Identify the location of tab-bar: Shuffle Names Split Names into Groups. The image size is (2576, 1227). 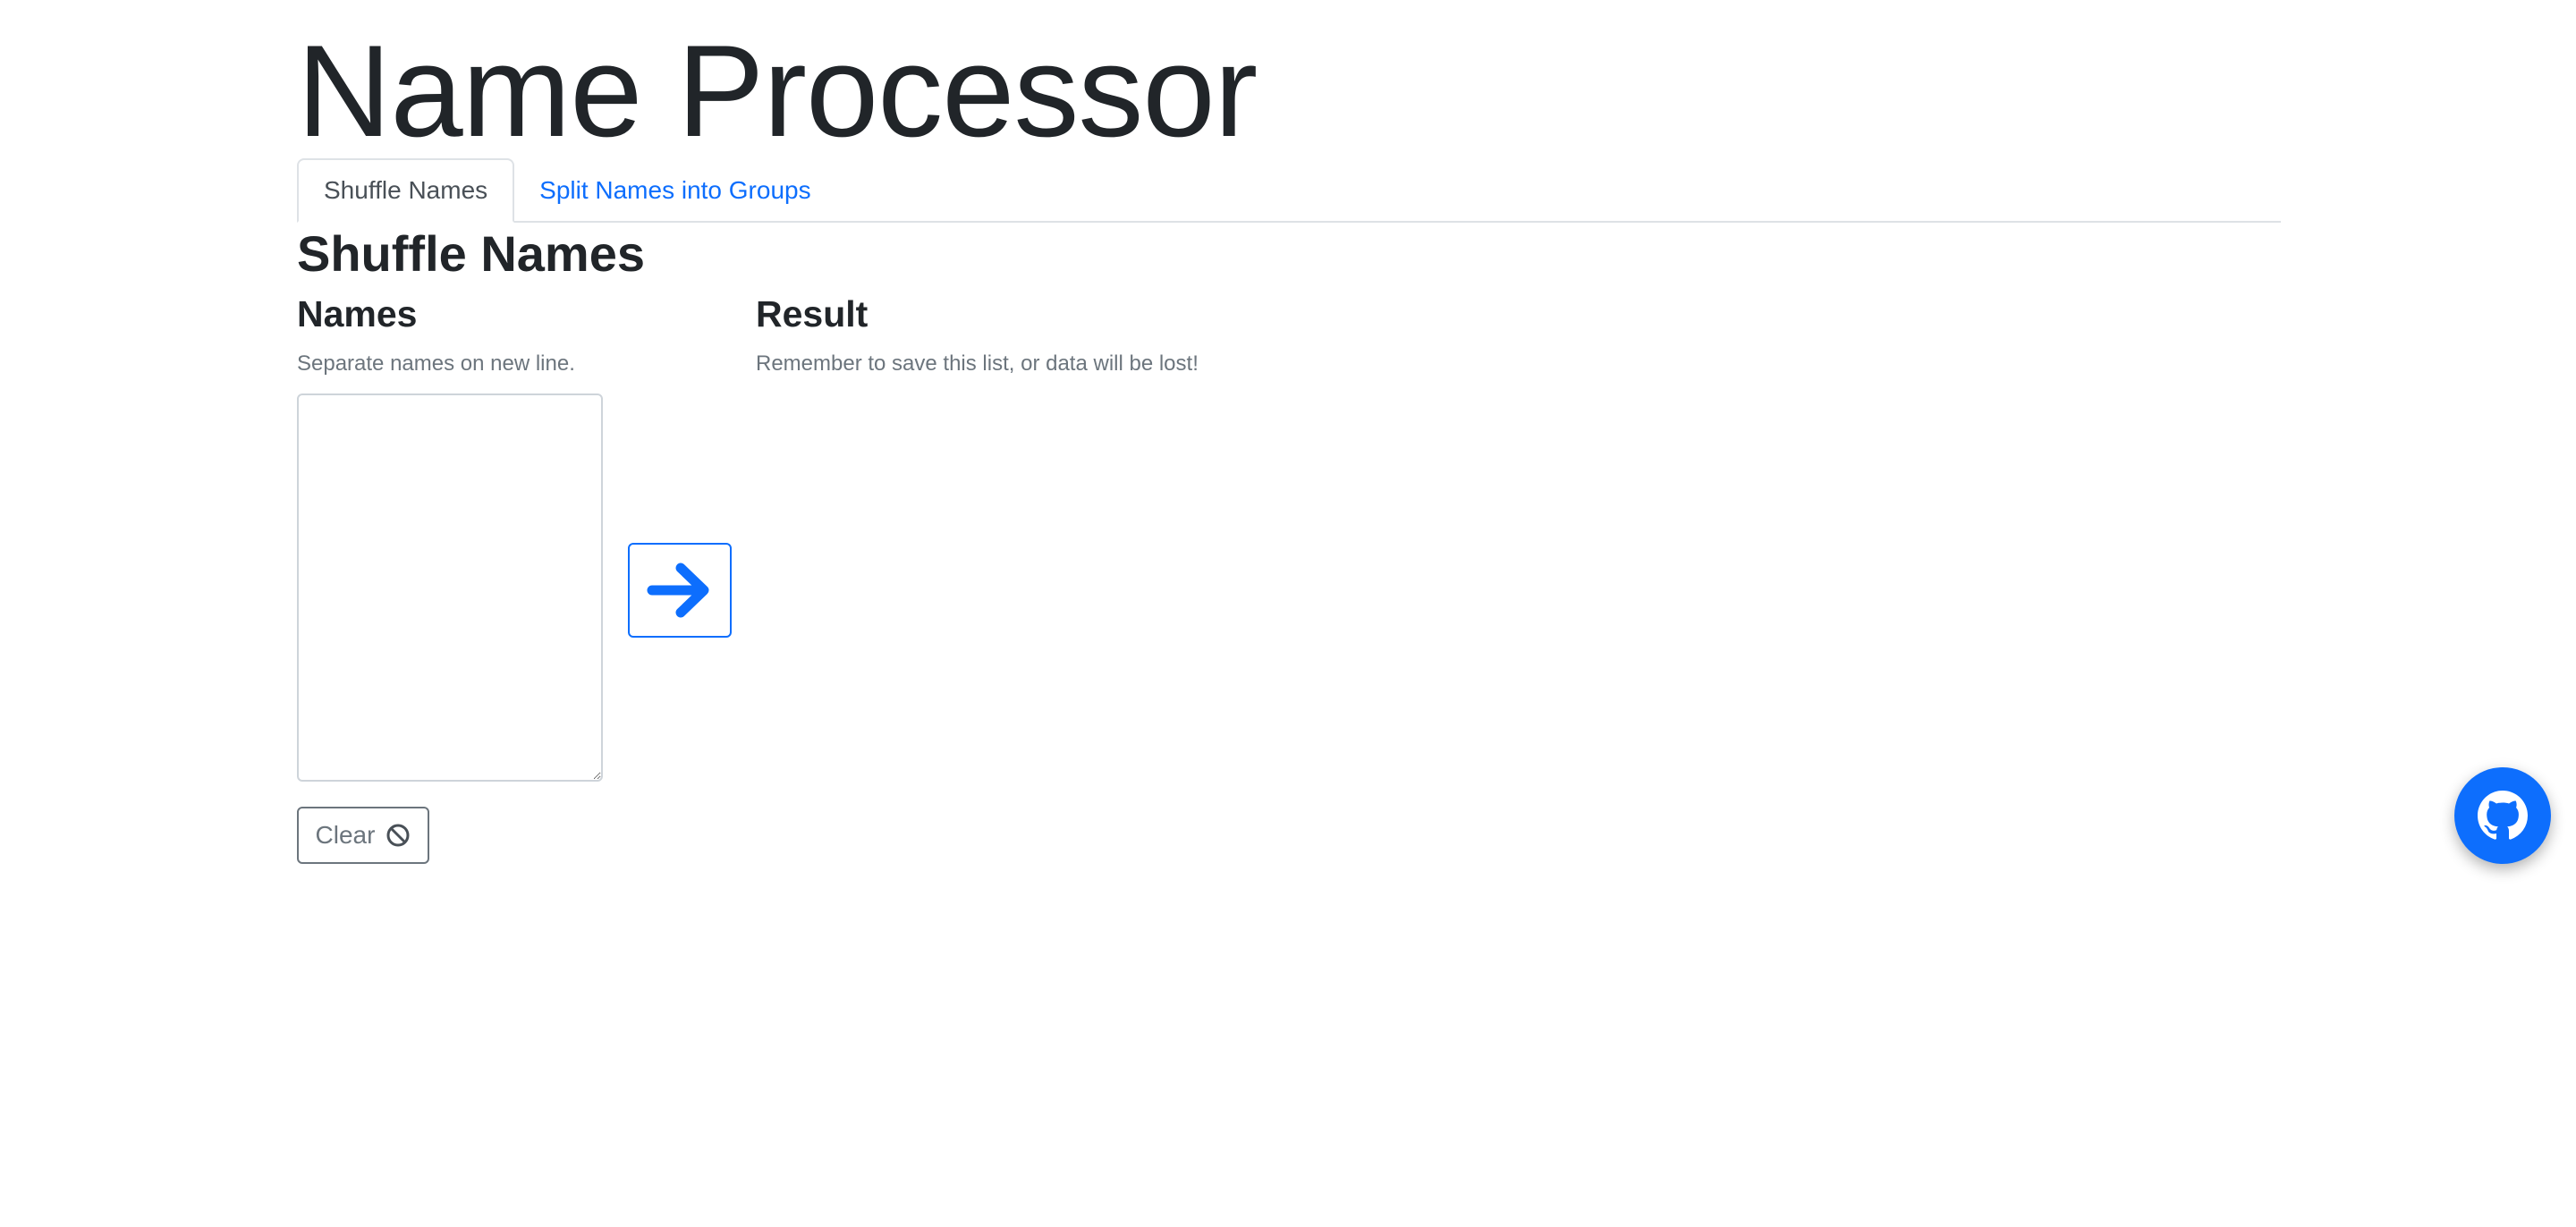
(1289, 190).